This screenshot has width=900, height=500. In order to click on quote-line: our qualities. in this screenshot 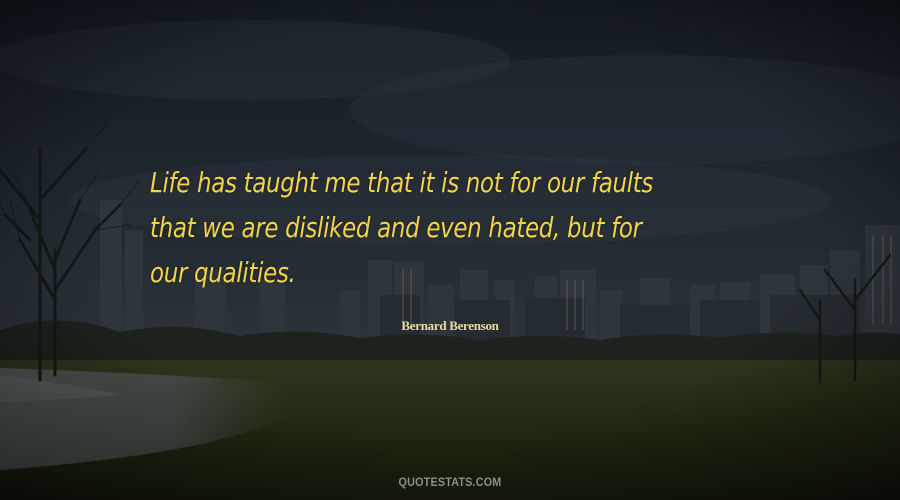, I will do `click(223, 272)`.